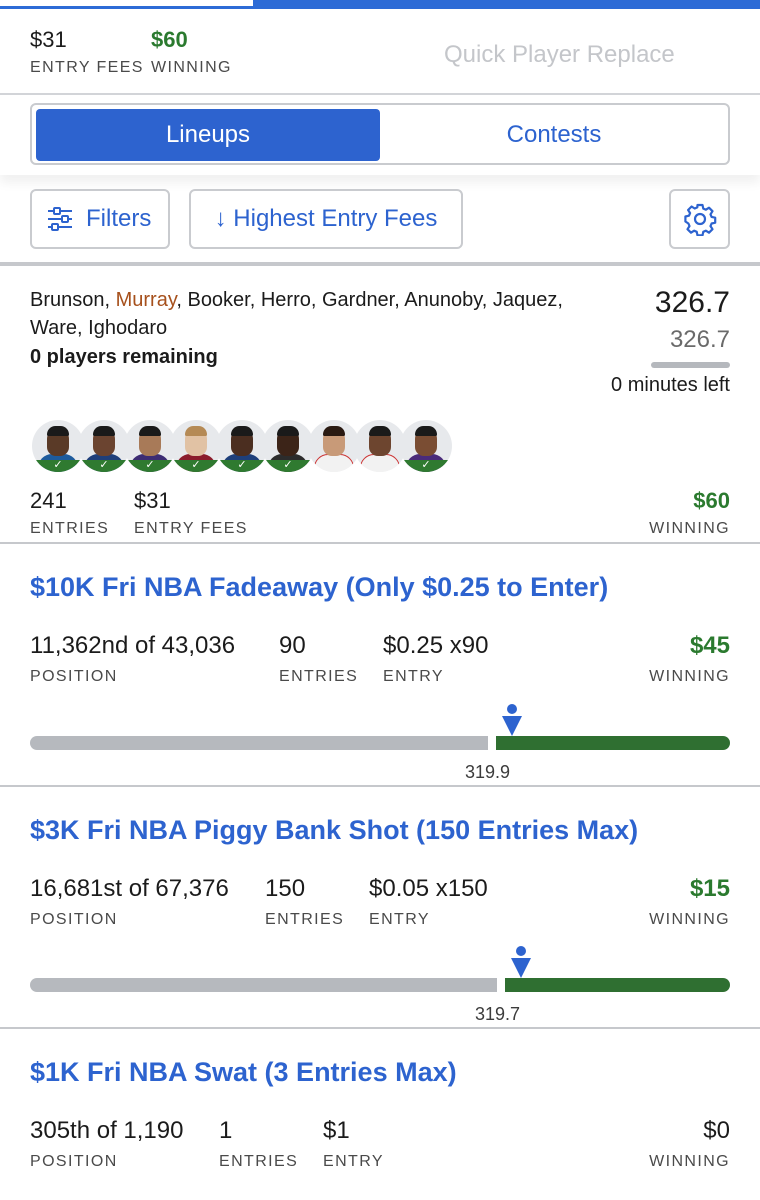 This screenshot has width=760, height=1200. Describe the element at coordinates (689, 528) in the screenshot. I see `lineup-winning-label: WINNING` at that location.